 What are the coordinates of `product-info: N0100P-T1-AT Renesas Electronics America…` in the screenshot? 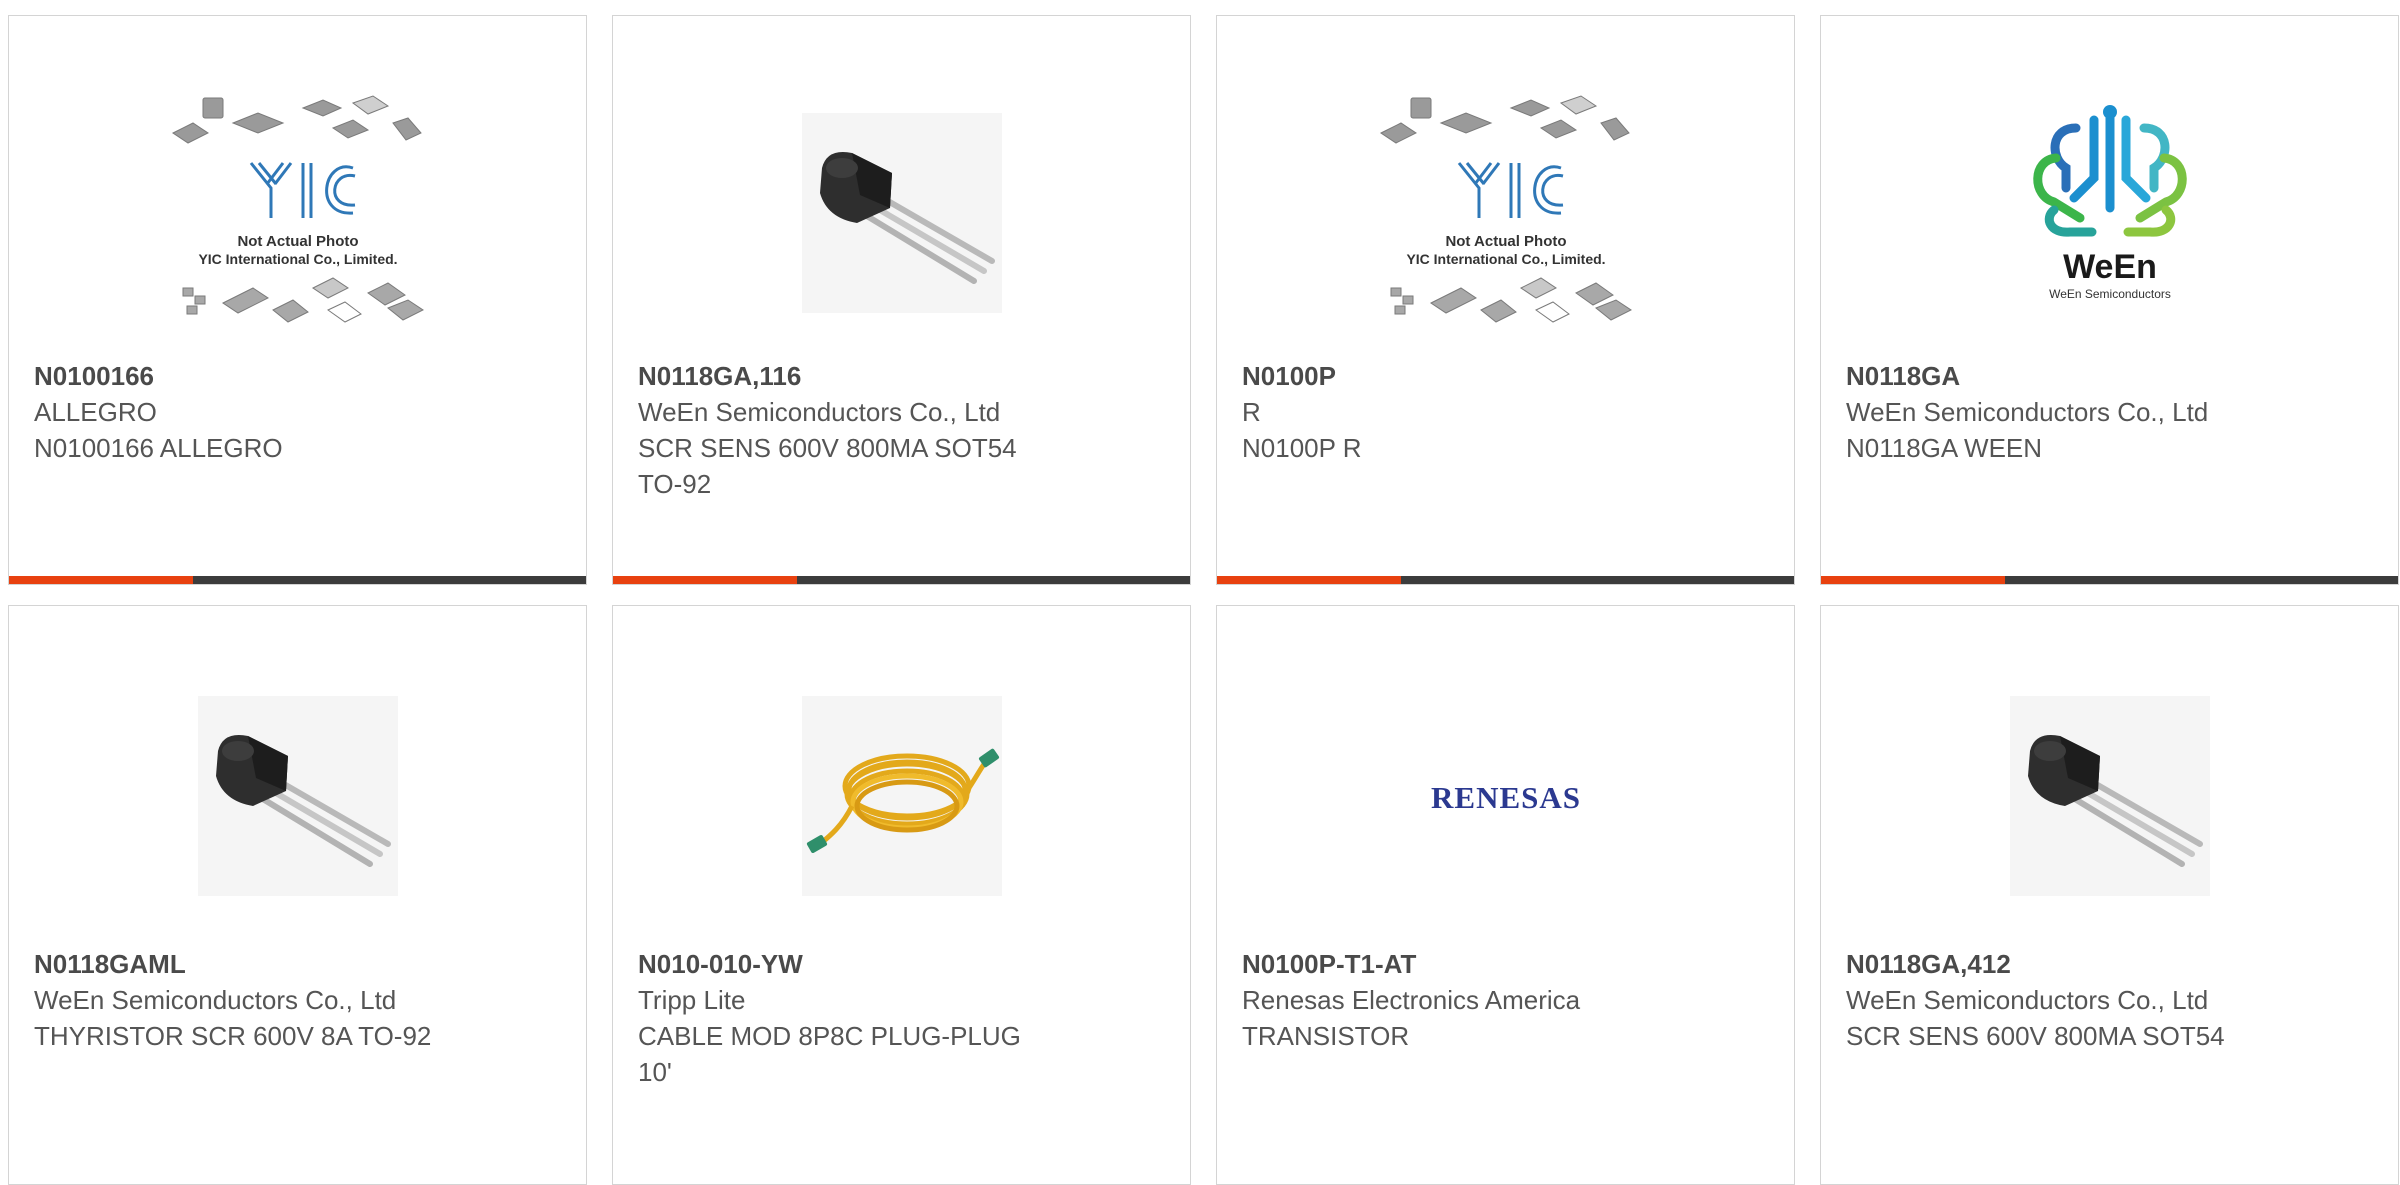 It's located at (1472, 1000).